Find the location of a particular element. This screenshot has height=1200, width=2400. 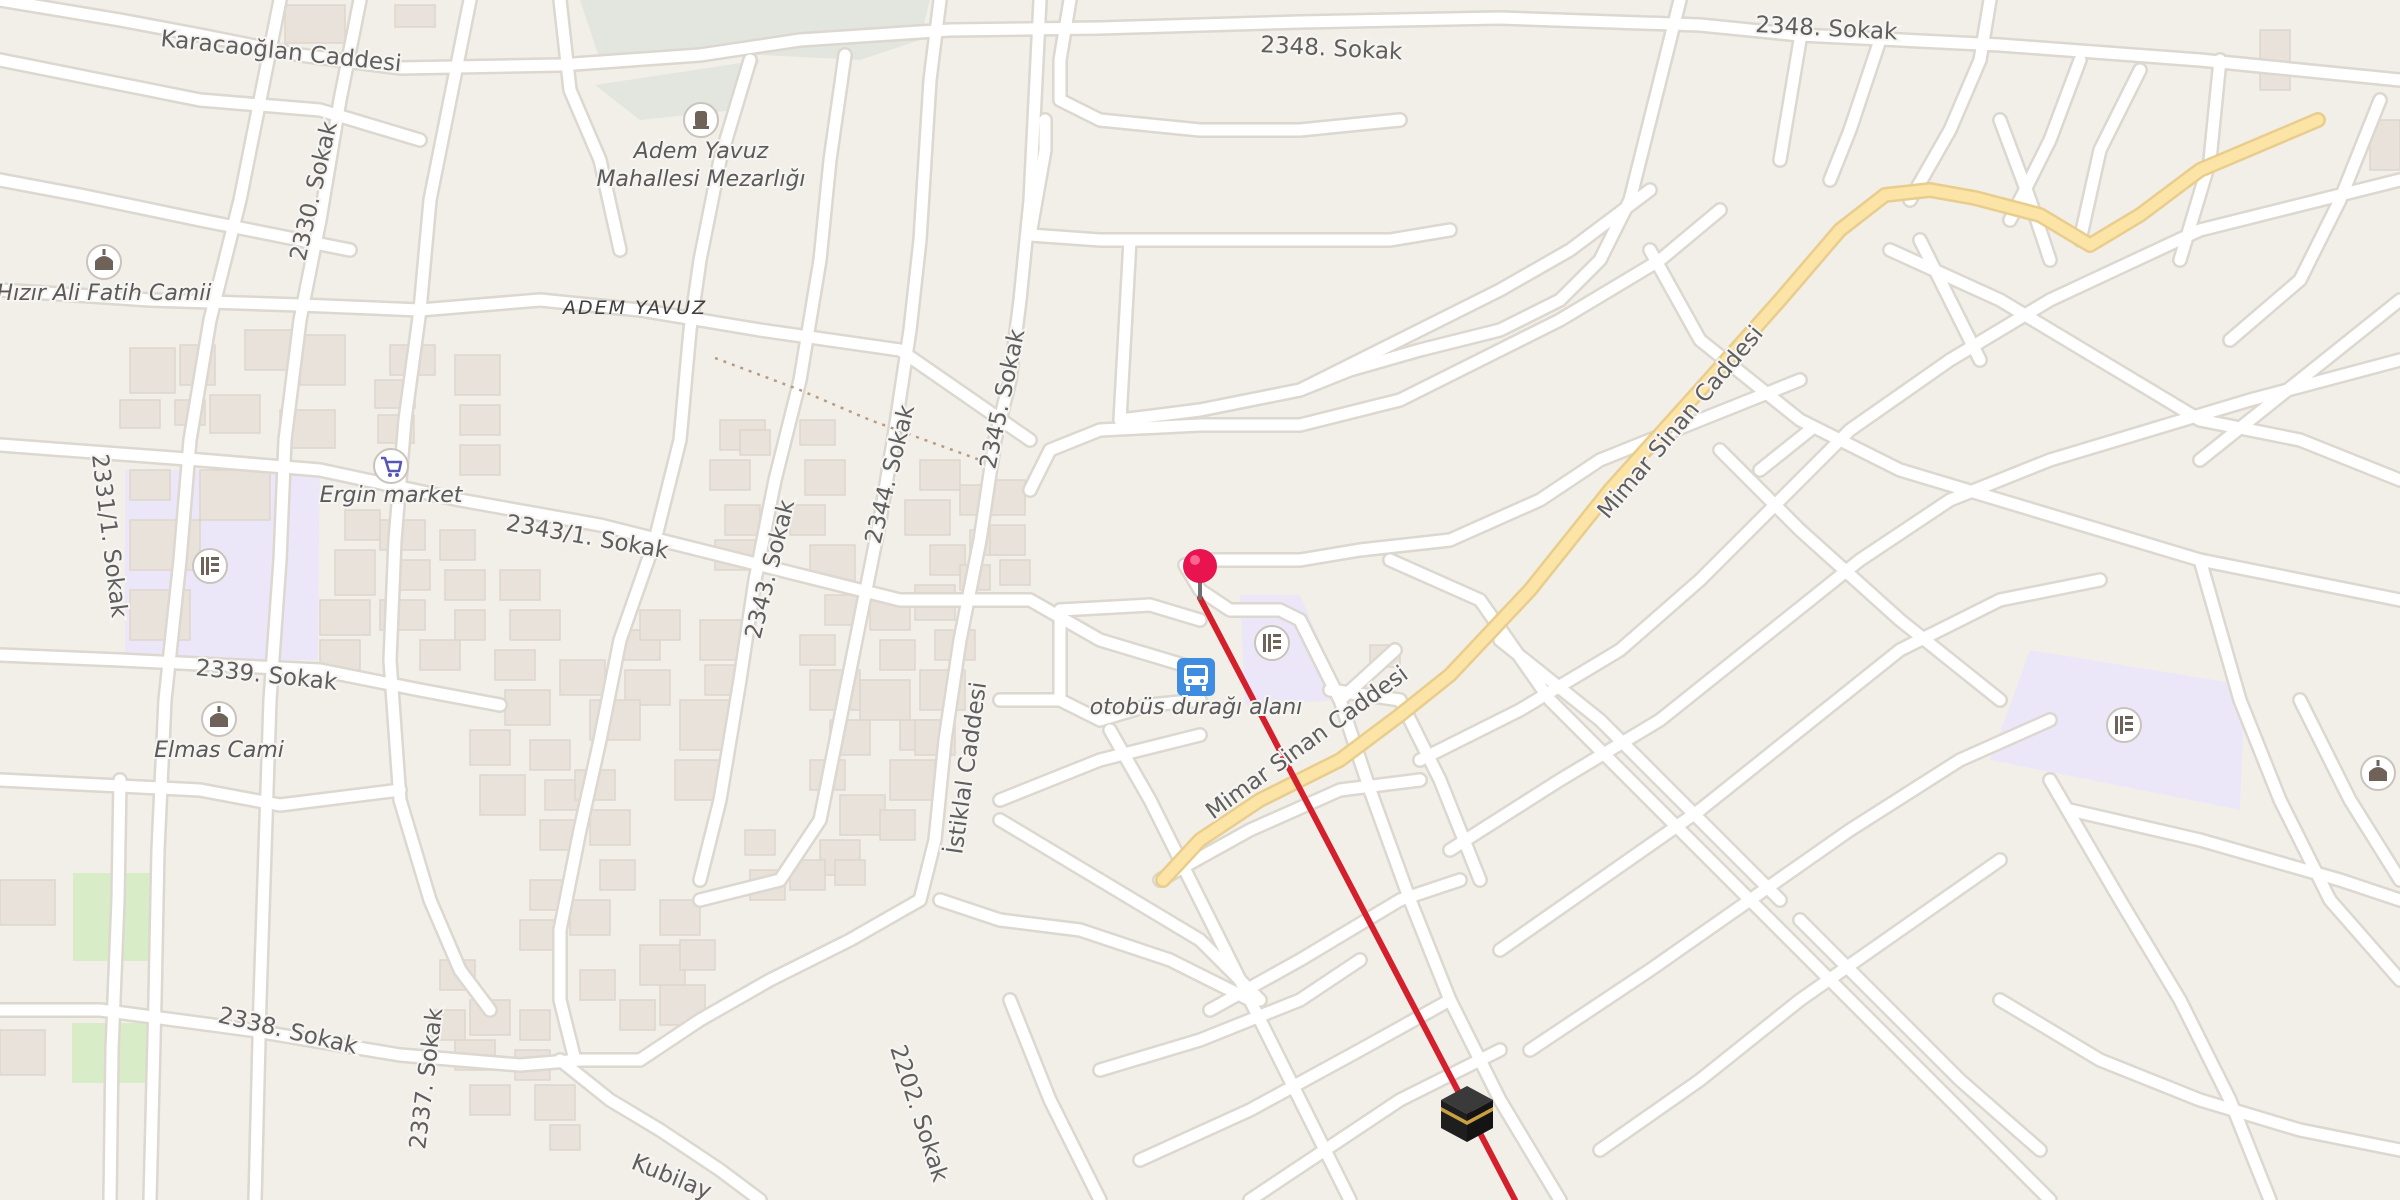

street-label-2337: 2337. Sokak is located at coordinates (426, 1078).